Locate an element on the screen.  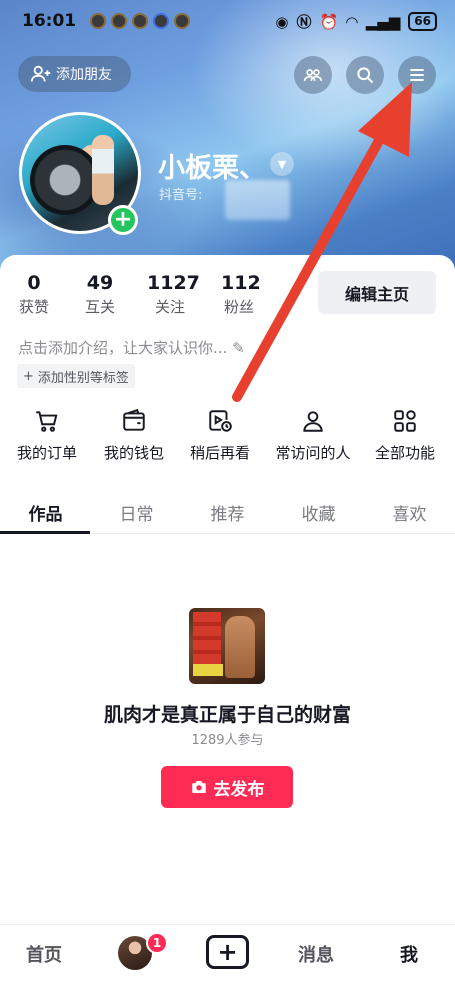
stat-followers: 112 粉丝 is located at coordinates (241, 294).